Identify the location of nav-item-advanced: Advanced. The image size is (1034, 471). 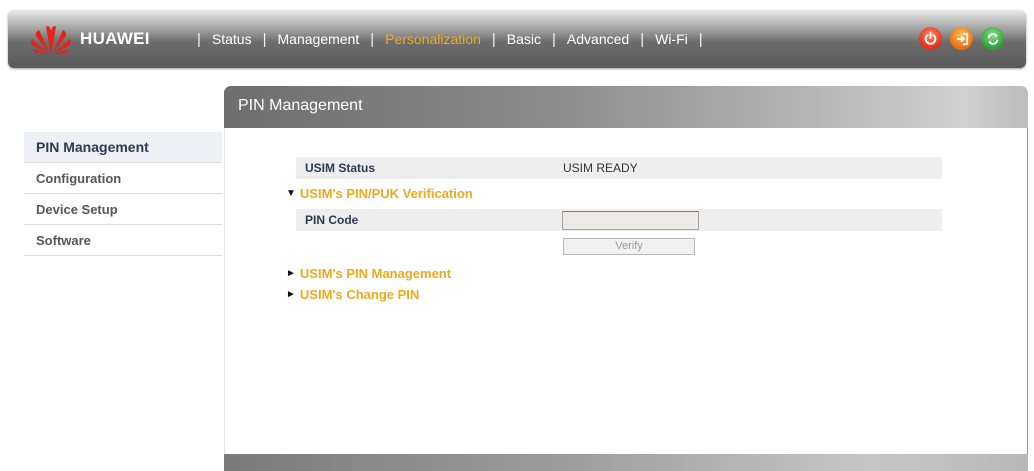
(598, 39).